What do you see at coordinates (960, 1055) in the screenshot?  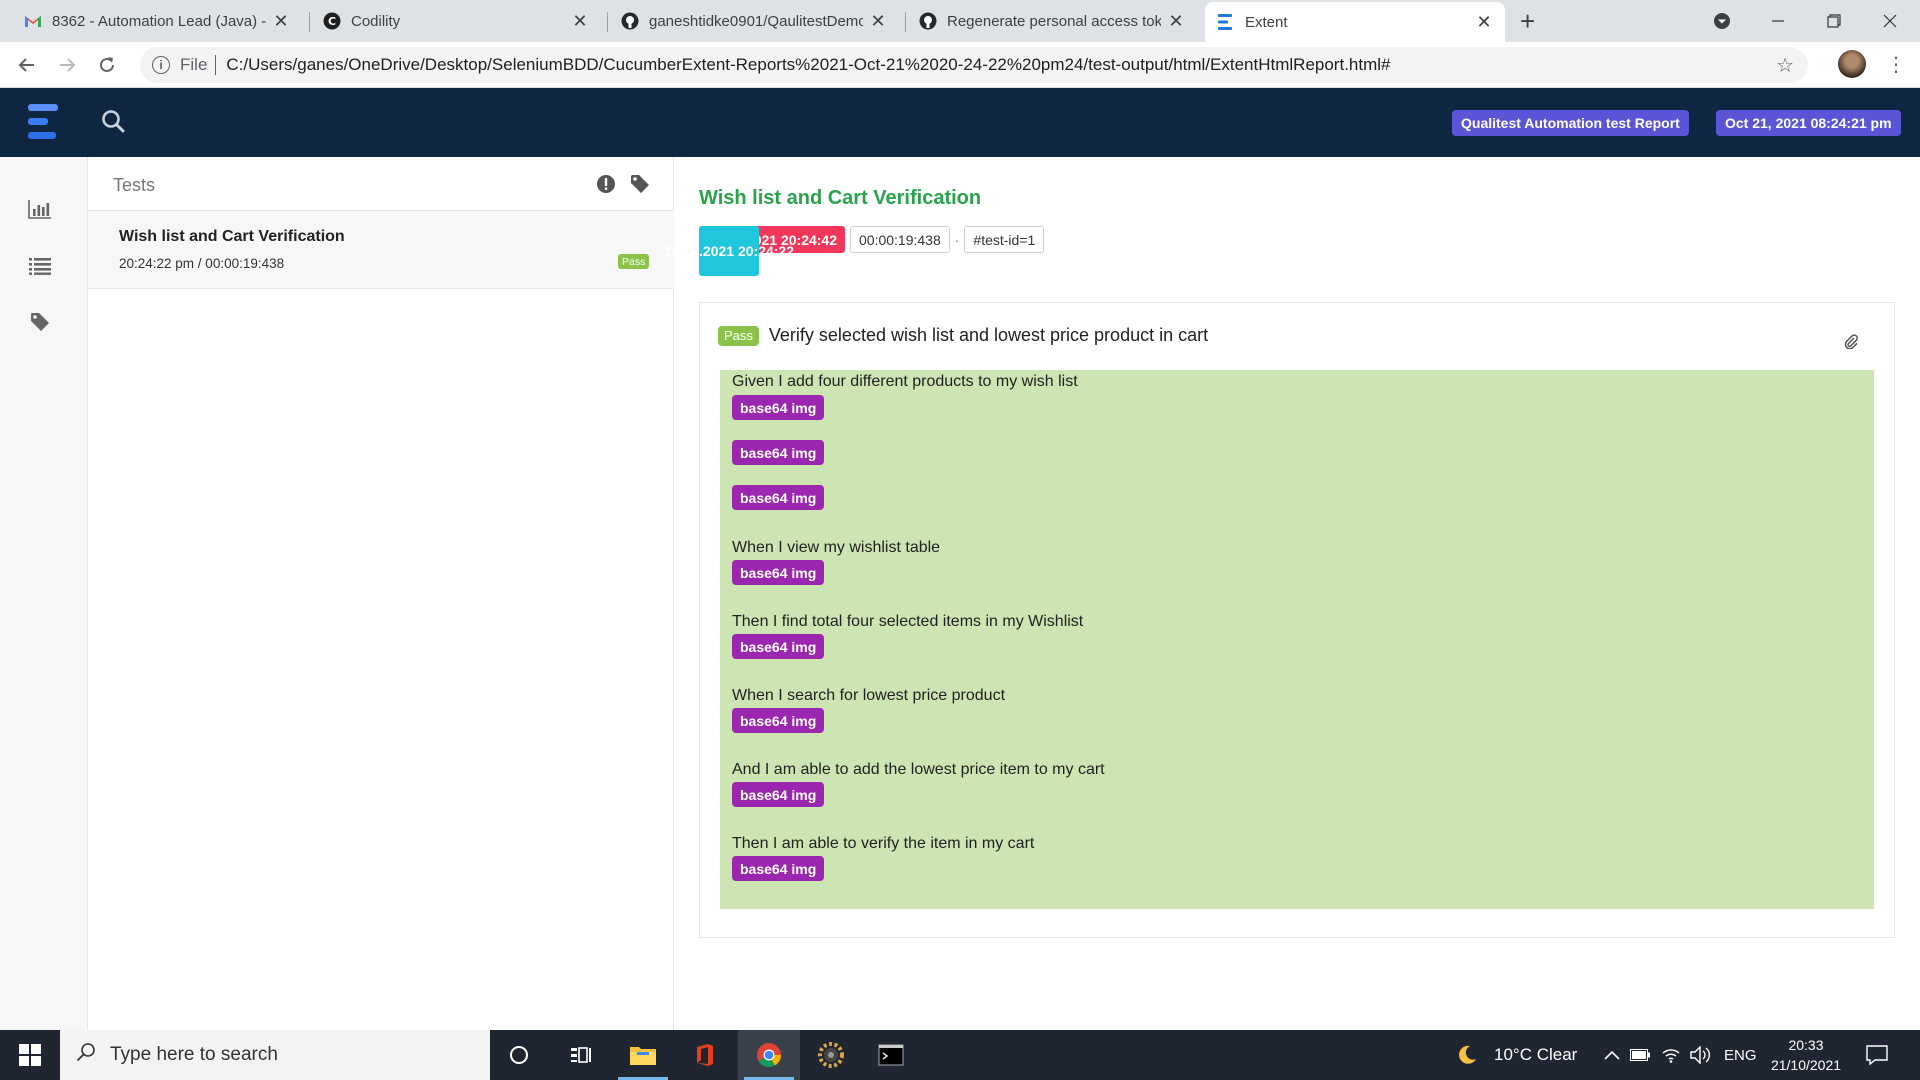 I see `windows-taskbar: Type here to search 10°C Clear ENG 20:33` at bounding box center [960, 1055].